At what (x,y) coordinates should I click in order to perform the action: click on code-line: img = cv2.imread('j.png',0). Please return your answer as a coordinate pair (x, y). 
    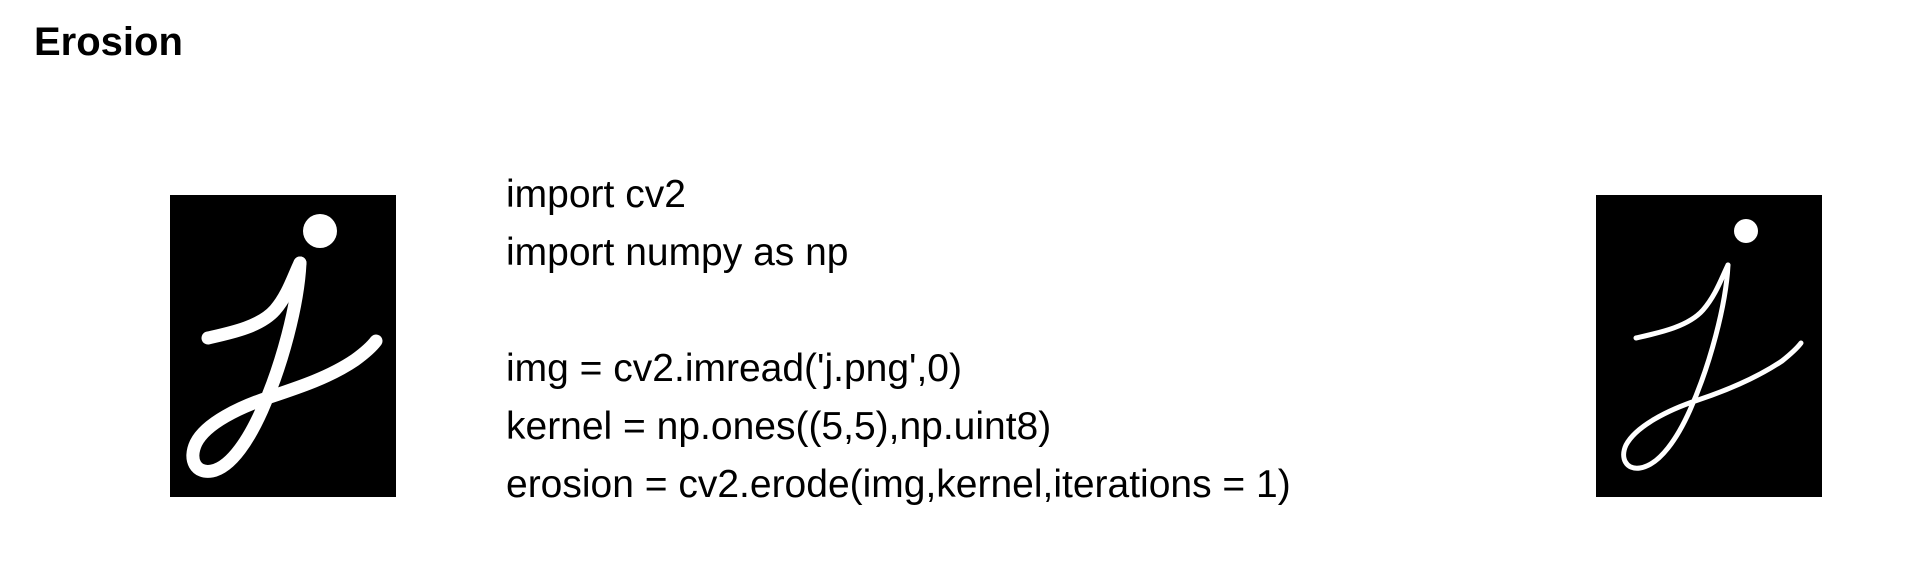
    Looking at the image, I should click on (734, 368).